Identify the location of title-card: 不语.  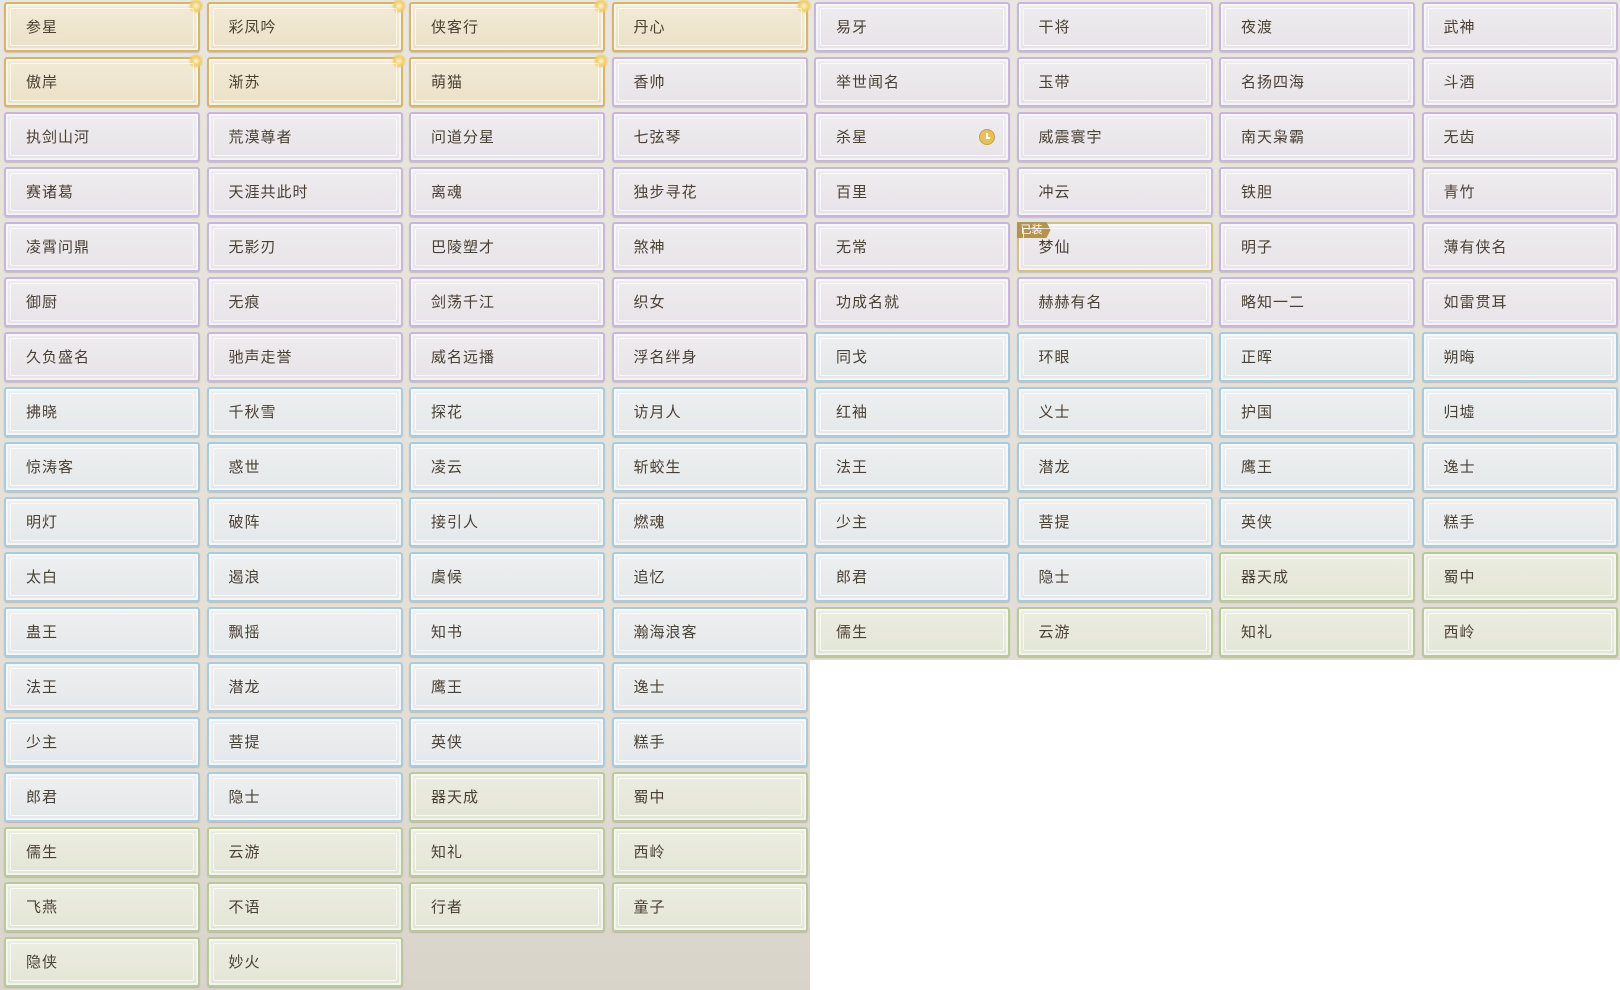
(304, 907).